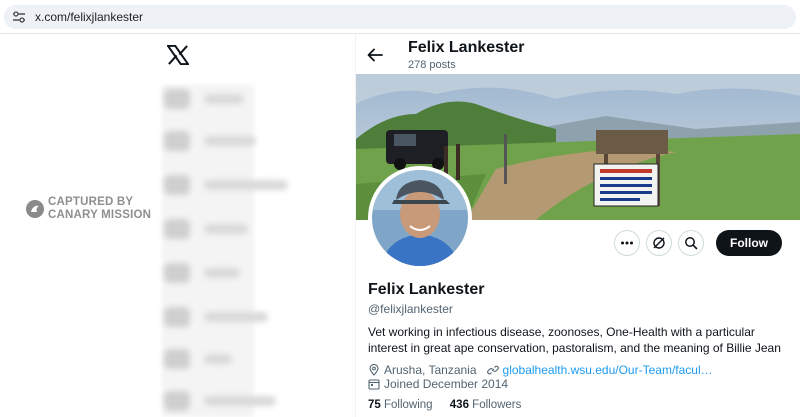  I want to click on following-count: 75, so click(374, 405).